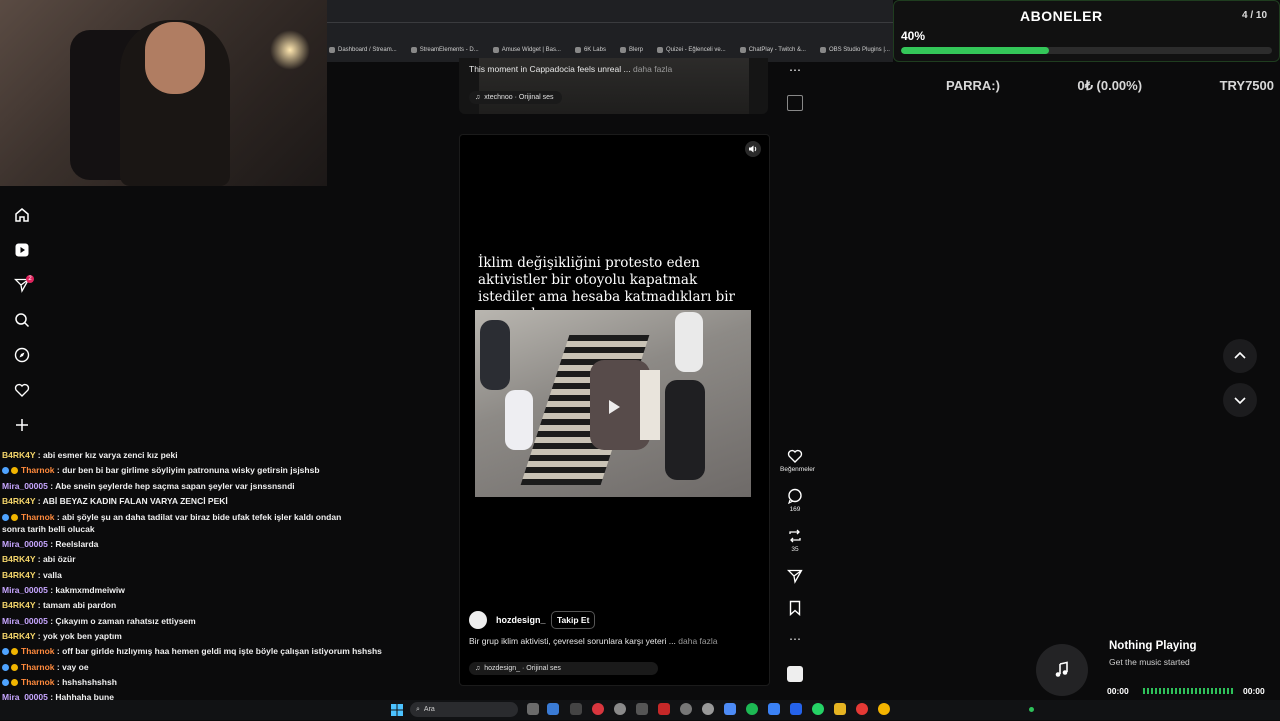  I want to click on next-reel-button, so click(1240, 400).